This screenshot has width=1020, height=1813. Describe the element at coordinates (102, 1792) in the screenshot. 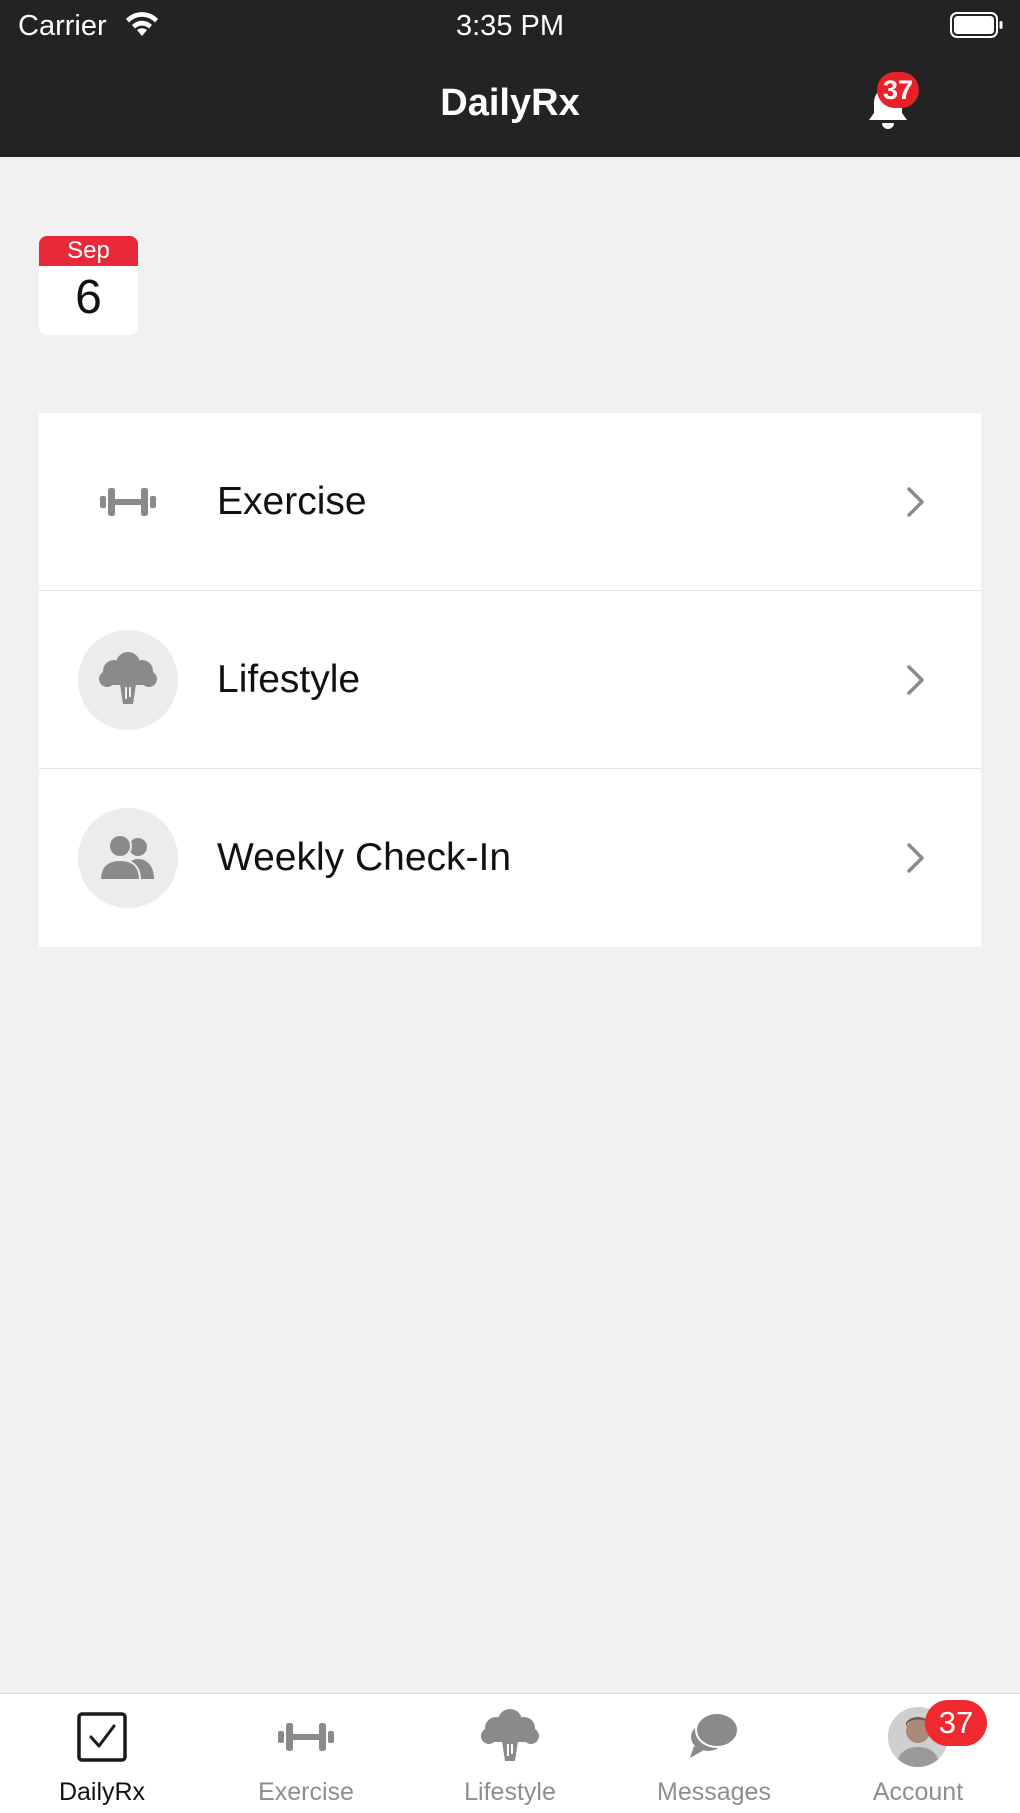

I see `tab-label: DailyRx` at that location.